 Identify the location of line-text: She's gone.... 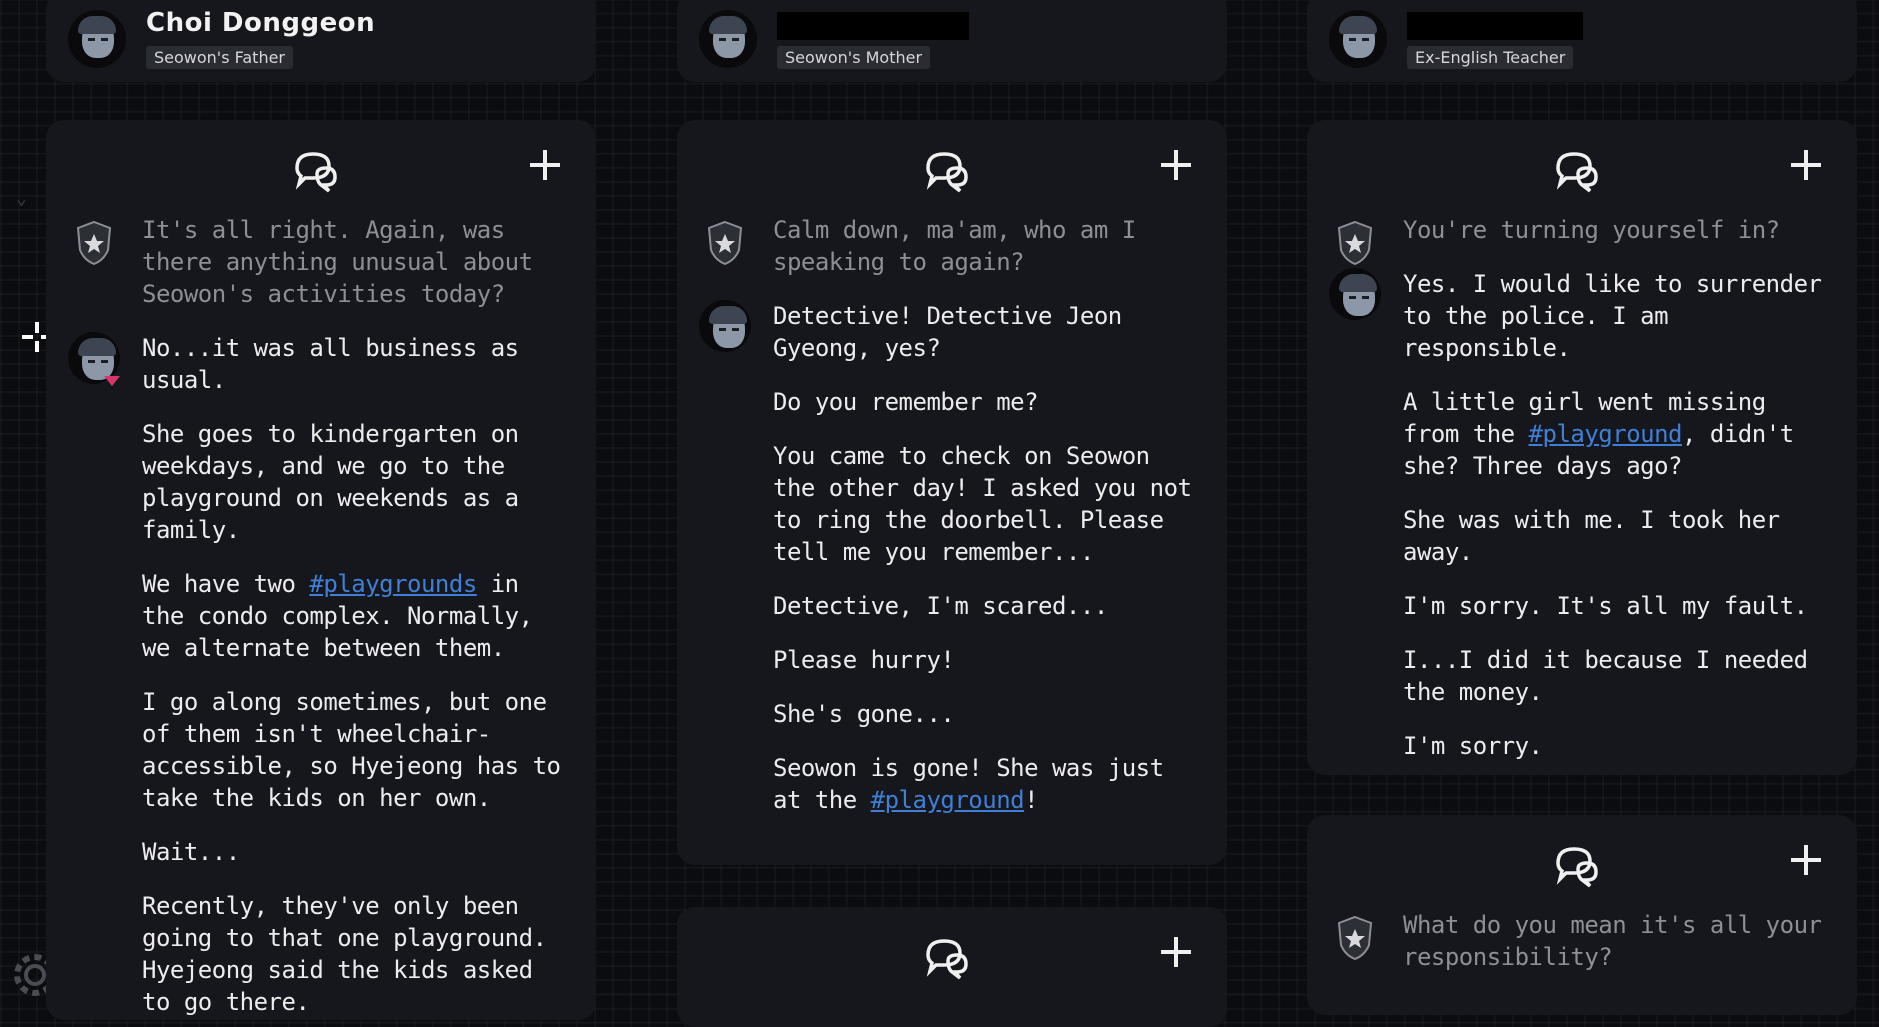
(864, 714).